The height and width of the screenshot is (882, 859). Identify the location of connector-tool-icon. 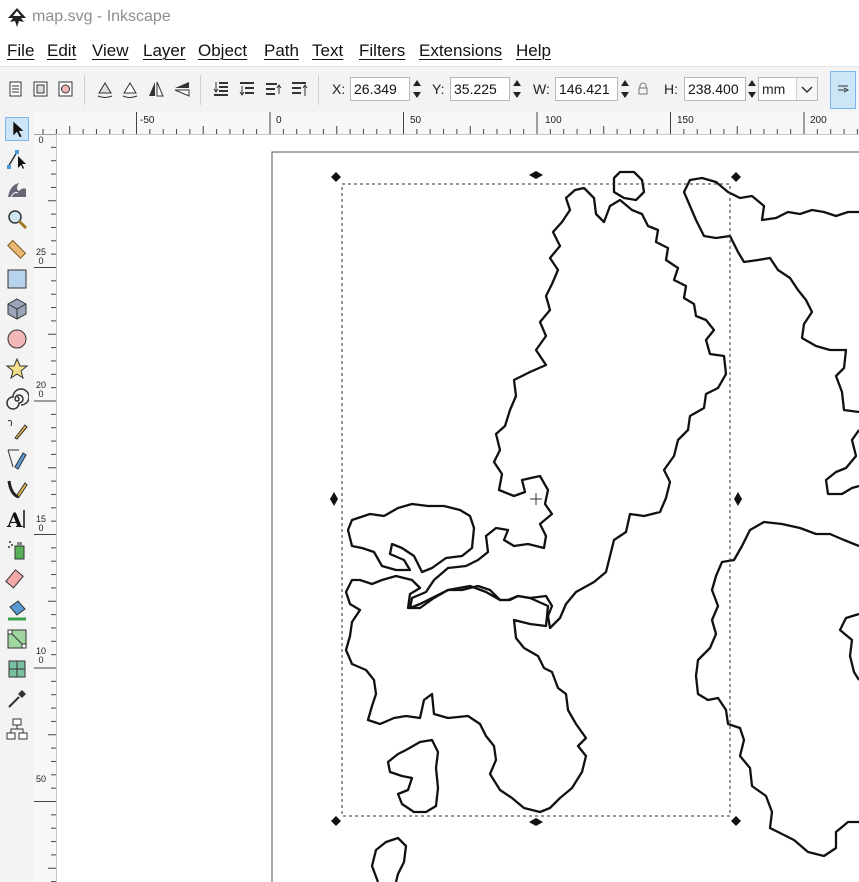
(17, 729).